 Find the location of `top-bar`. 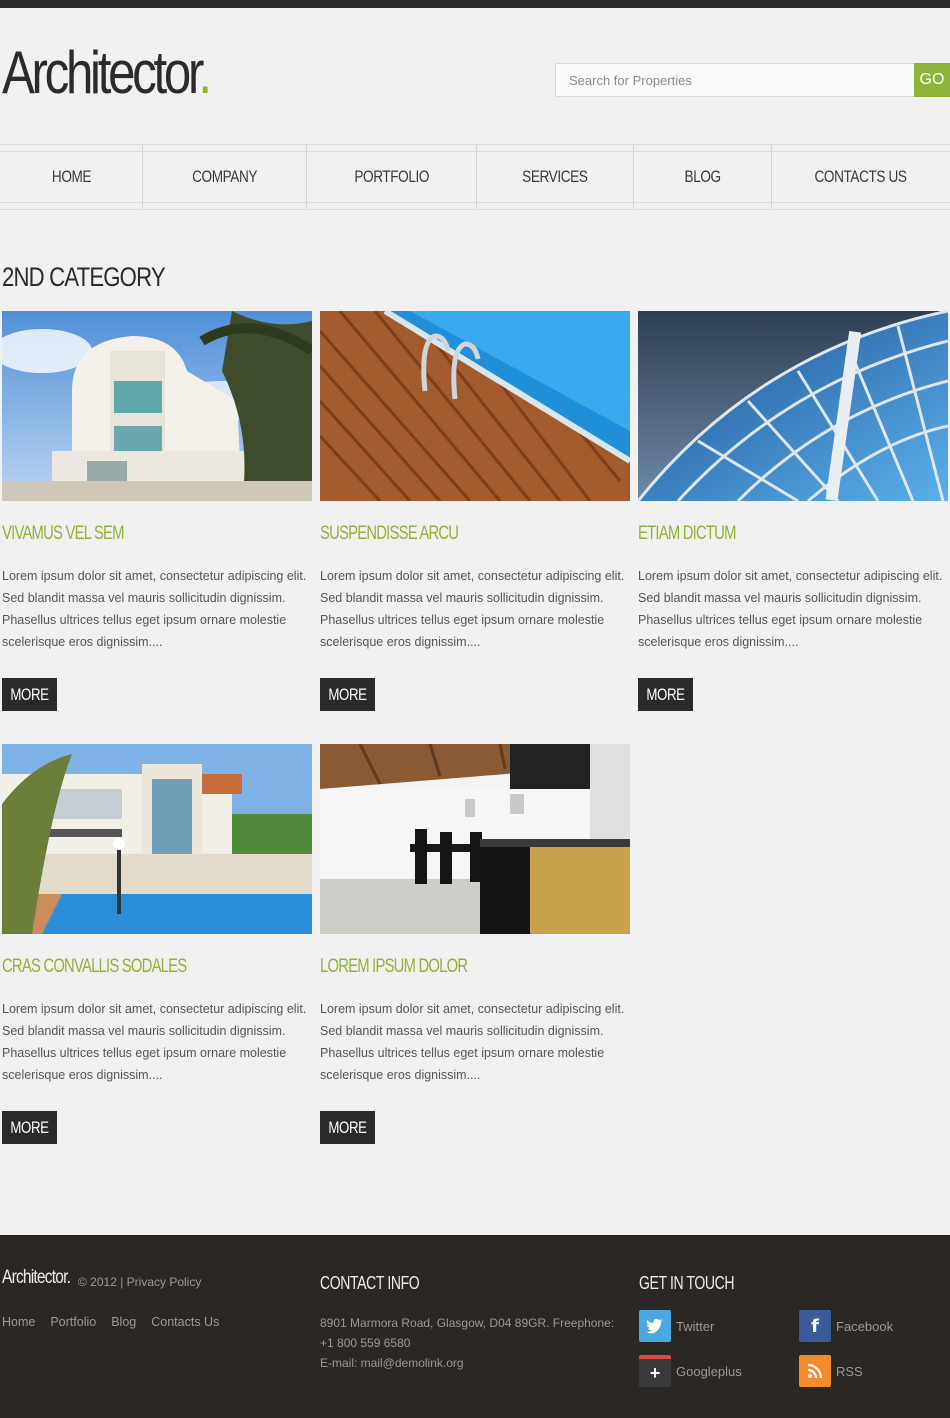

top-bar is located at coordinates (475, 4).